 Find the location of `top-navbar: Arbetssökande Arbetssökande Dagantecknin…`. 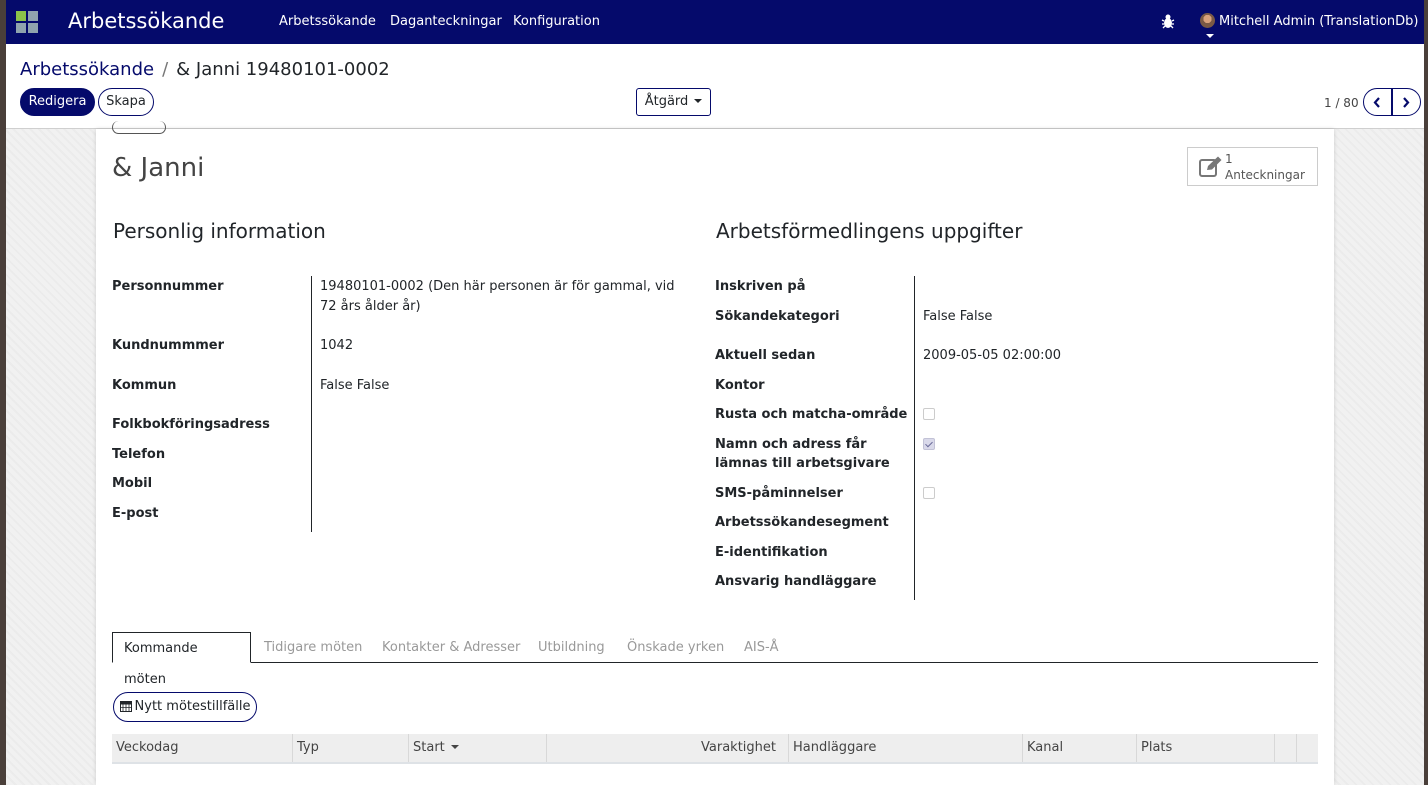

top-navbar: Arbetssökande Arbetssökande Dagantecknin… is located at coordinates (715, 22).